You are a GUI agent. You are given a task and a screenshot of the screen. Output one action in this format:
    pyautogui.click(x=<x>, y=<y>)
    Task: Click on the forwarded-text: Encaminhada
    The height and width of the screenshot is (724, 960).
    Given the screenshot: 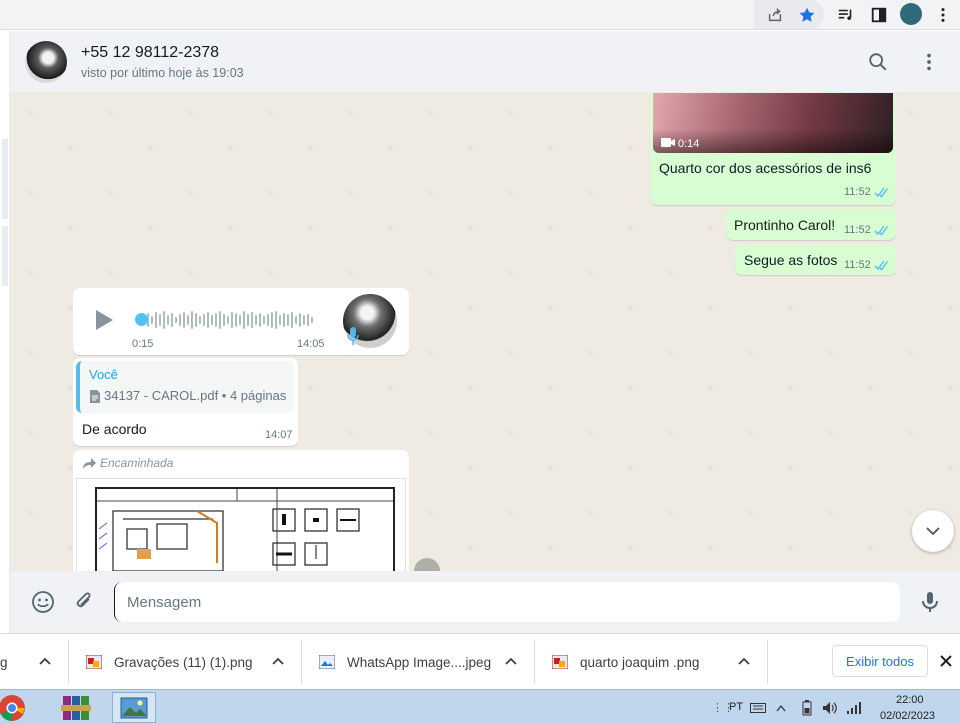 What is the action you would take?
    pyautogui.click(x=137, y=463)
    